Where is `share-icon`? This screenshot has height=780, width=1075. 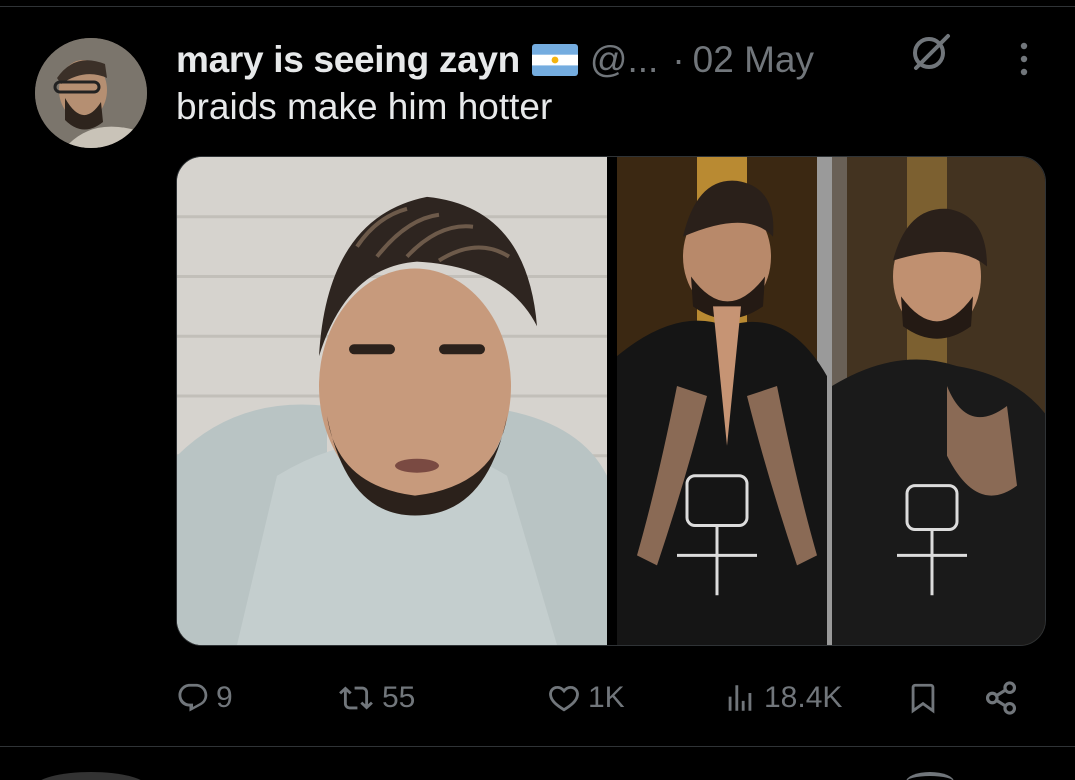
share-icon is located at coordinates (1001, 698).